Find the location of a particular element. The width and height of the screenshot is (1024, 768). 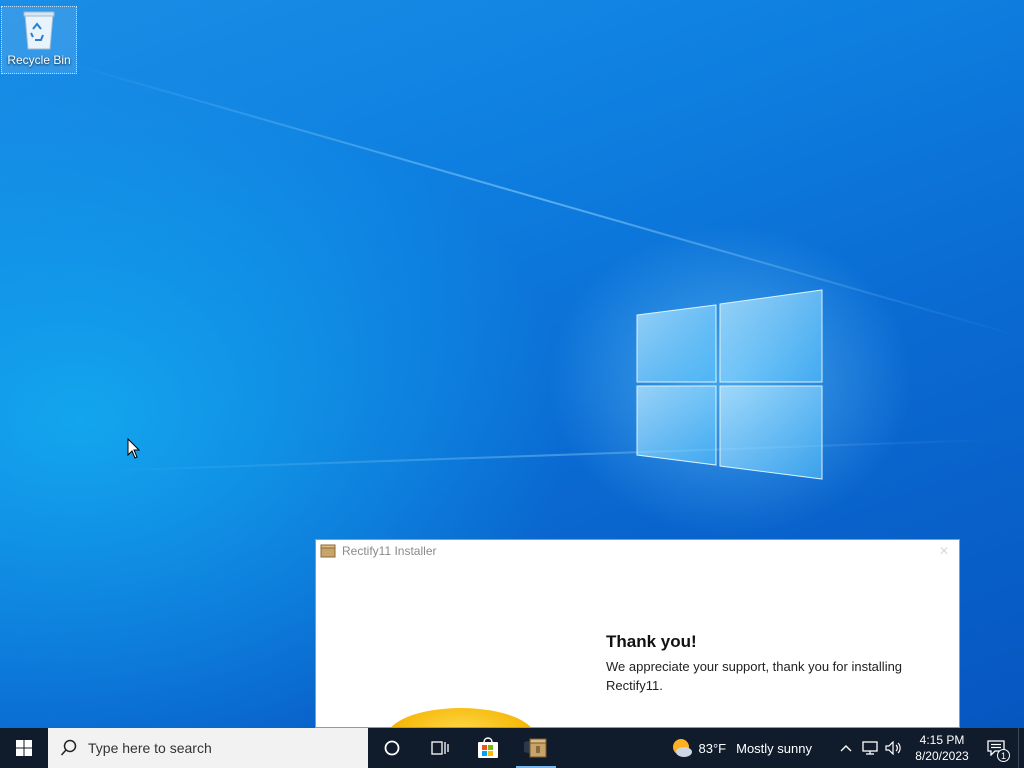

thank-you-heading: Thank you! is located at coordinates (651, 641).